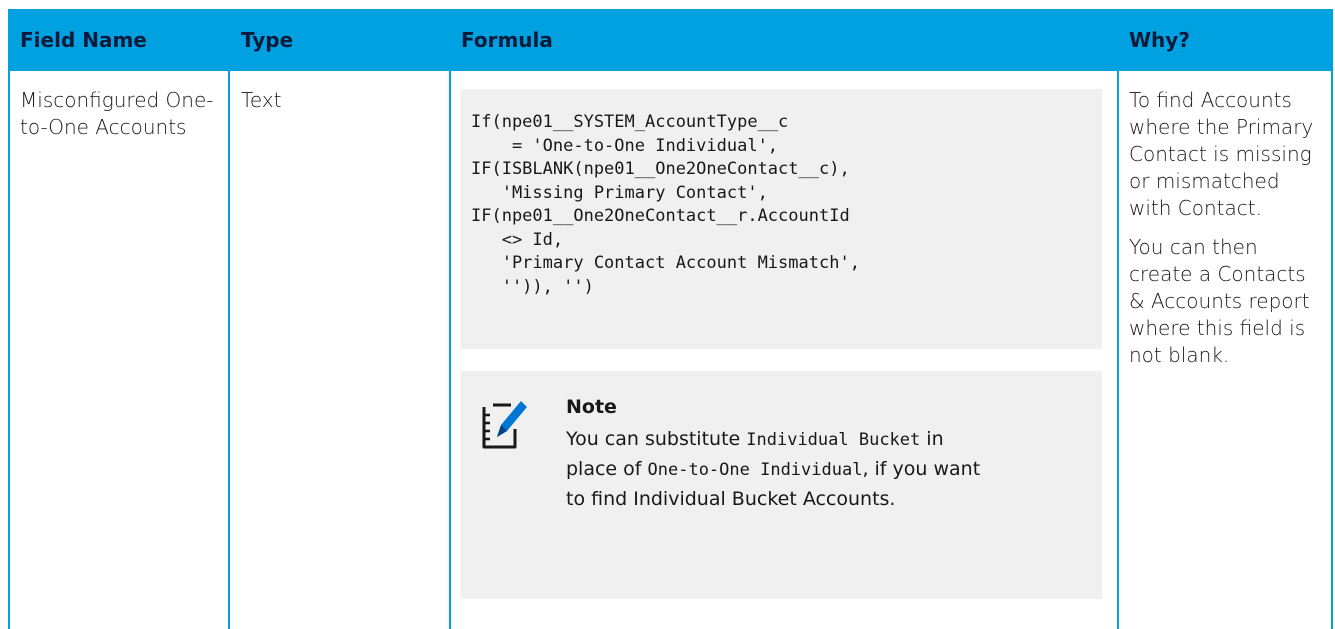 The width and height of the screenshot is (1335, 629). I want to click on note-text-1: You can substitute, so click(656, 439).